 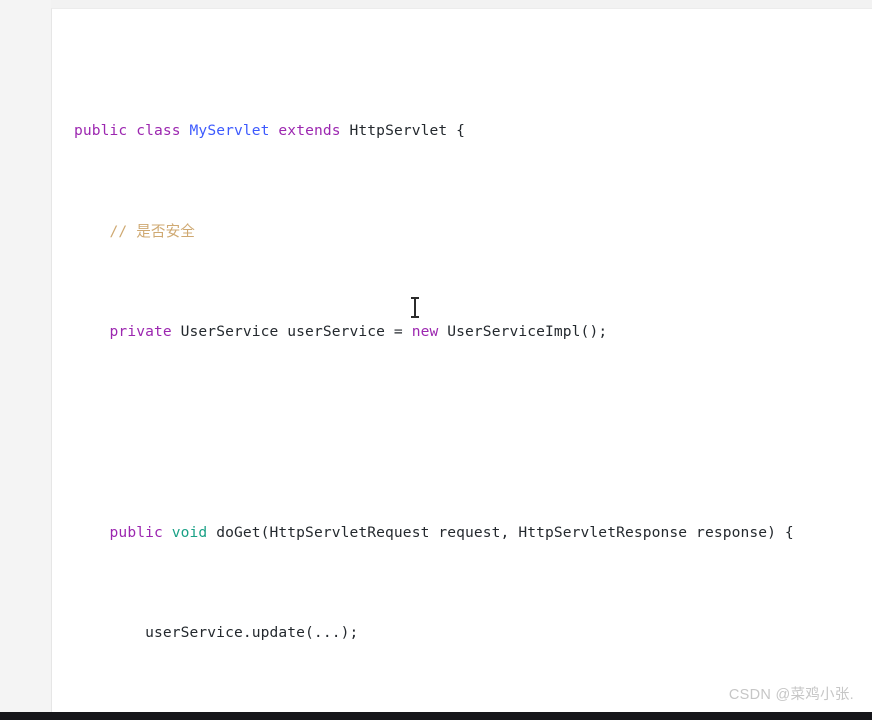 I want to click on keyword-class: class, so click(x=158, y=131).